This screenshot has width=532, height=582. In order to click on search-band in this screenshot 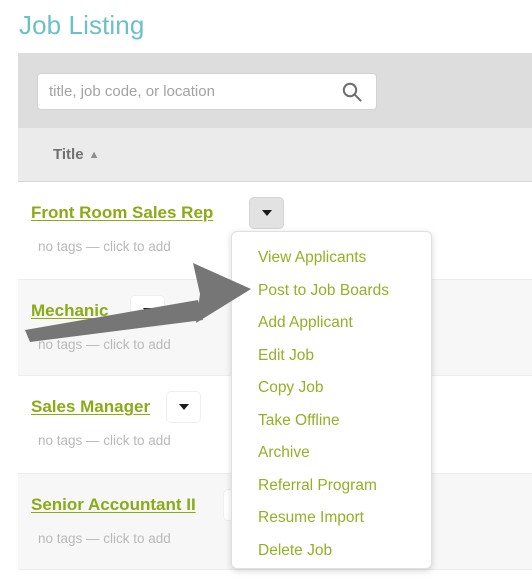, I will do `click(275, 90)`.